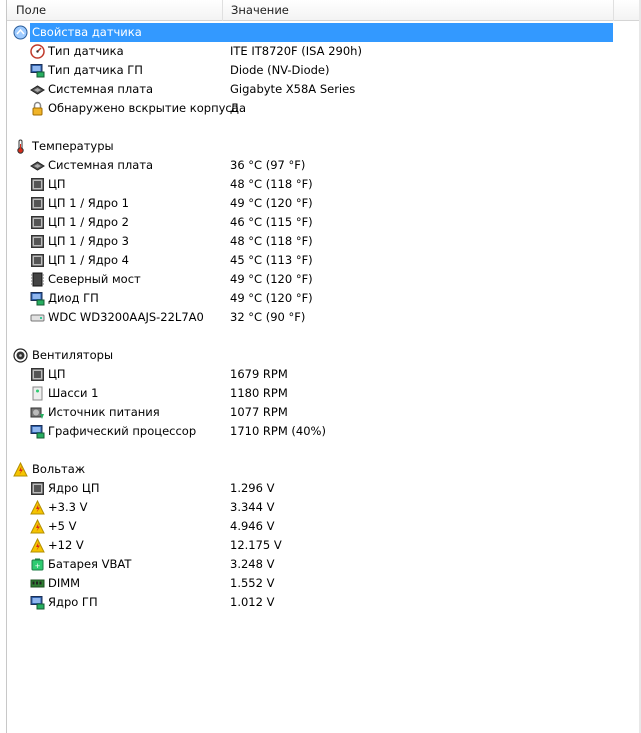 This screenshot has height=733, width=641. What do you see at coordinates (143, 108) in the screenshot?
I see `row-label: Обнаружено вскрытие корпуса` at bounding box center [143, 108].